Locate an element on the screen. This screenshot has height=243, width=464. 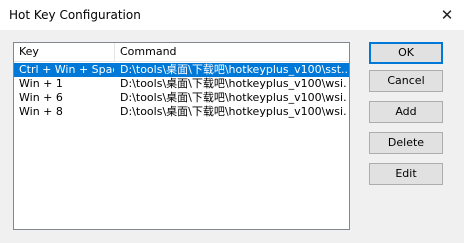
cancel-button: Cancel is located at coordinates (406, 81).